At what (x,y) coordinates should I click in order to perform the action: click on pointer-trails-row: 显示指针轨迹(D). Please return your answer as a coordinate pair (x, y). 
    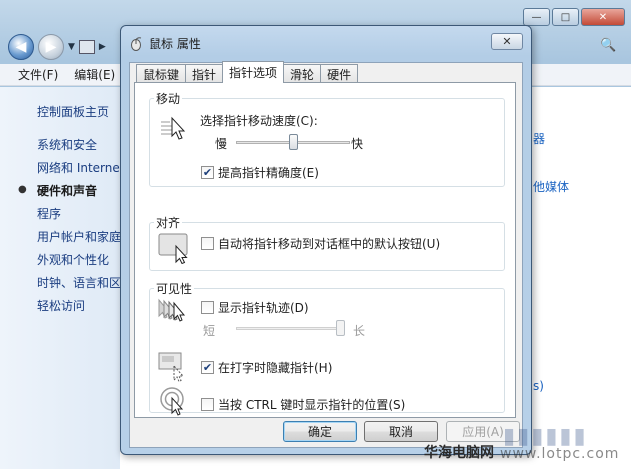
    Looking at the image, I should click on (255, 307).